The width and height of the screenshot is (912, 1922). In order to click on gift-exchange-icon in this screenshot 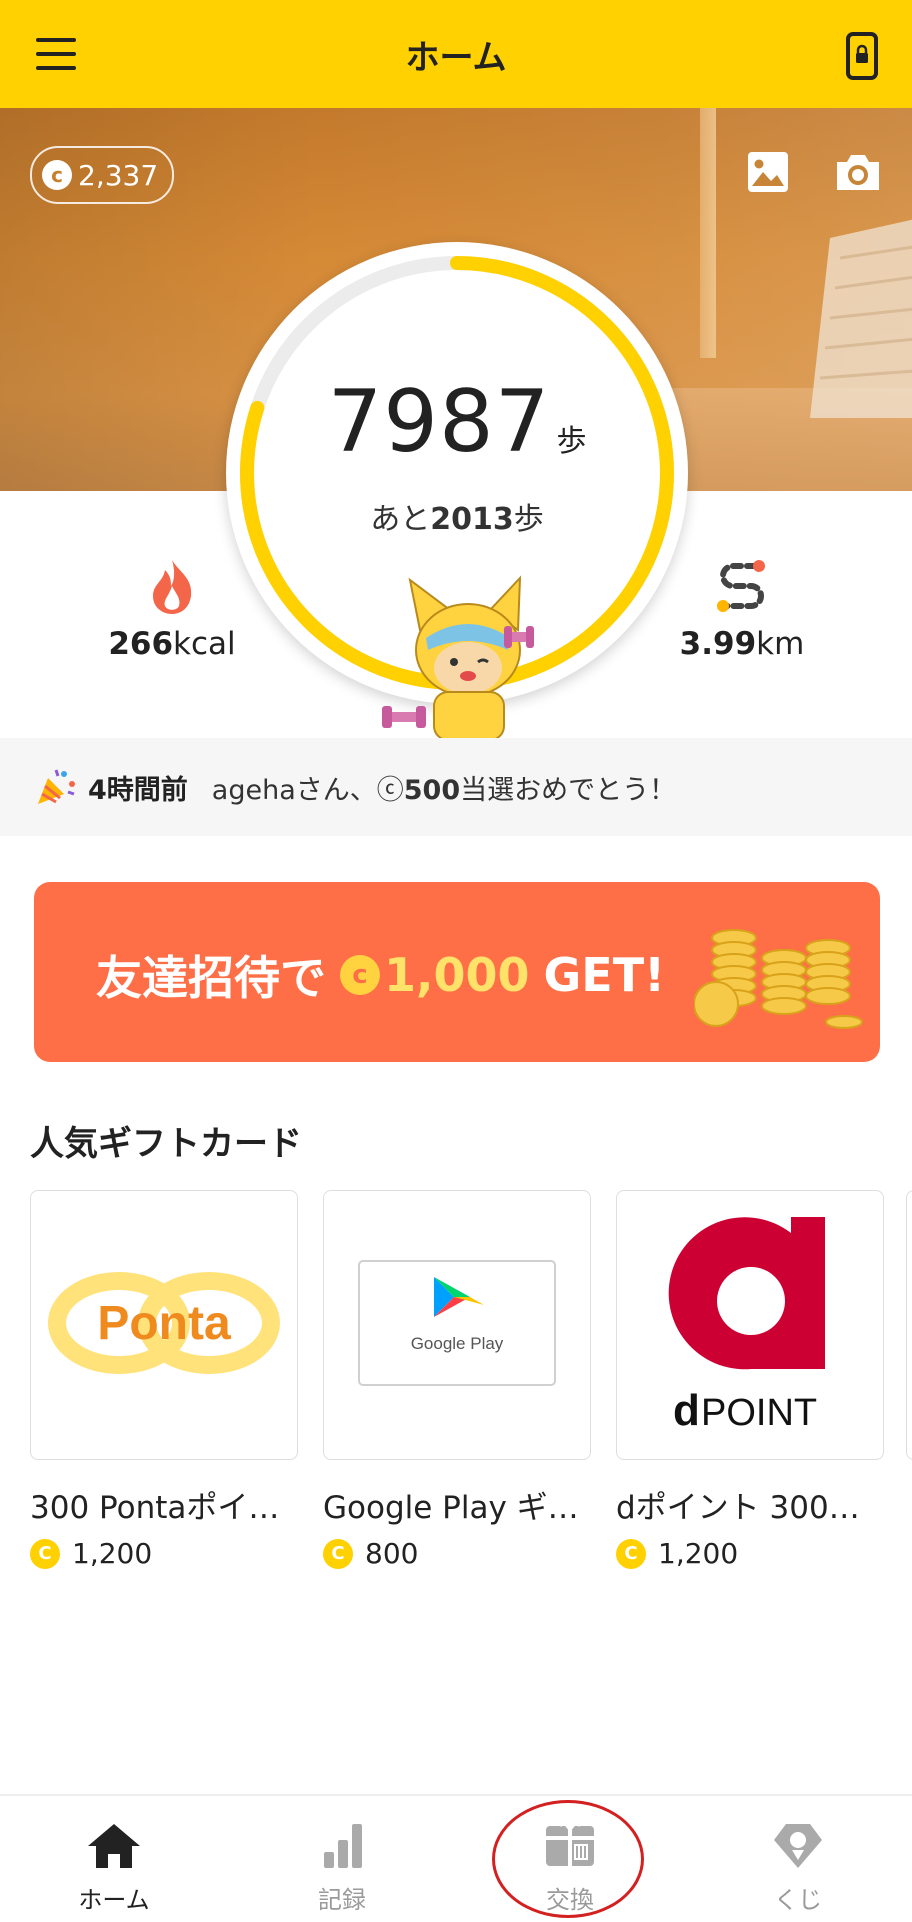, I will do `click(570, 1844)`.